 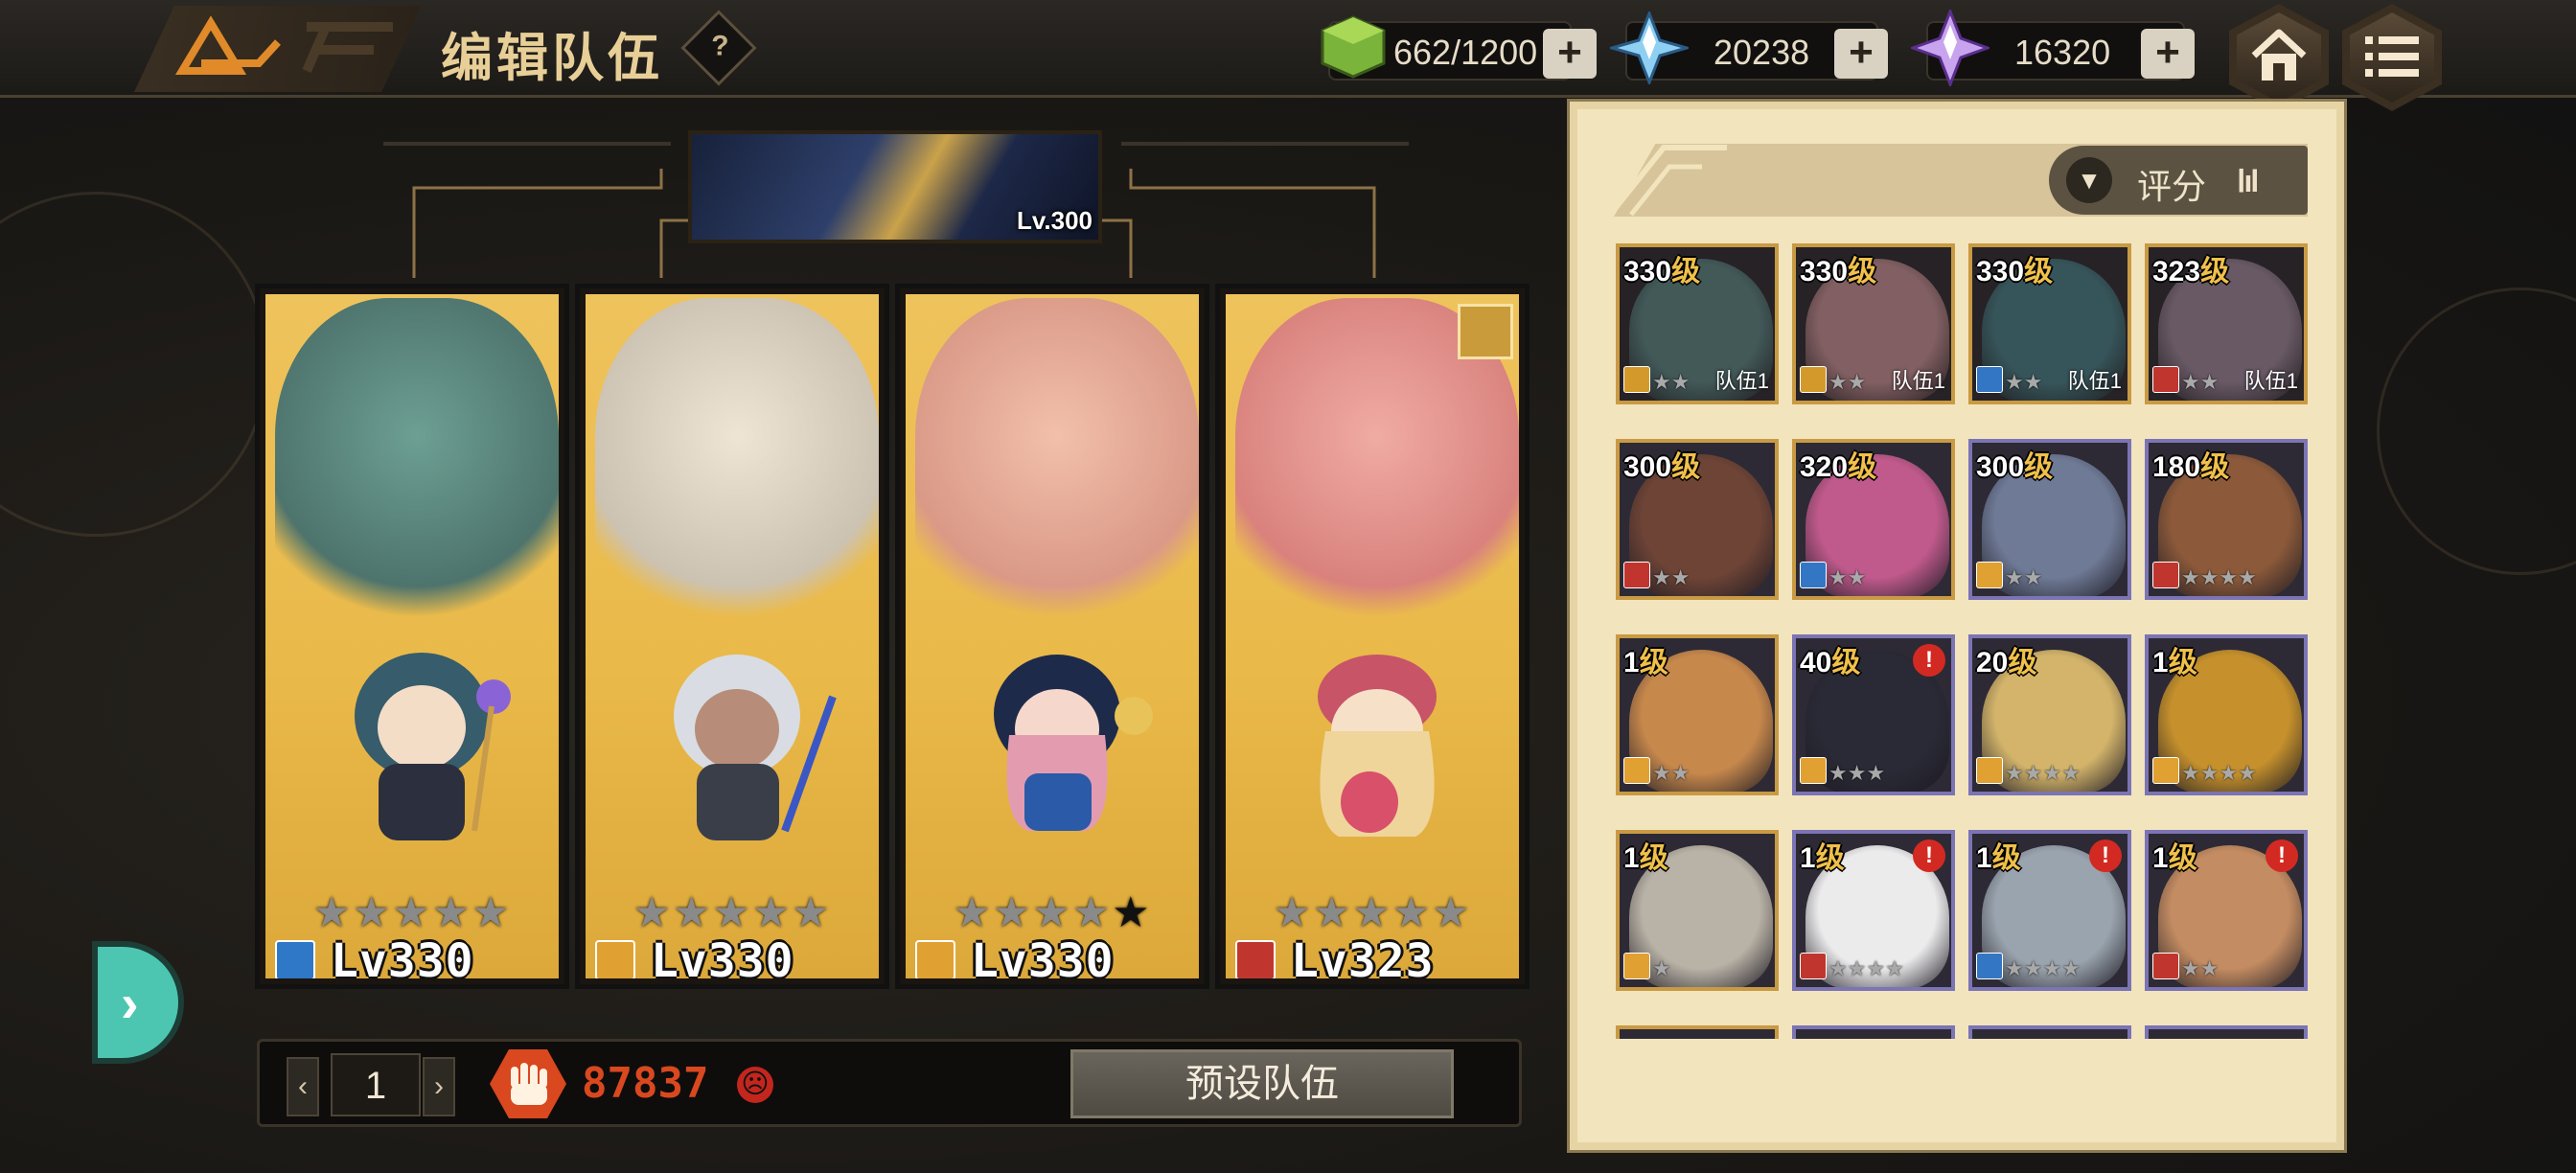 I want to click on menu-button, so click(x=2392, y=57).